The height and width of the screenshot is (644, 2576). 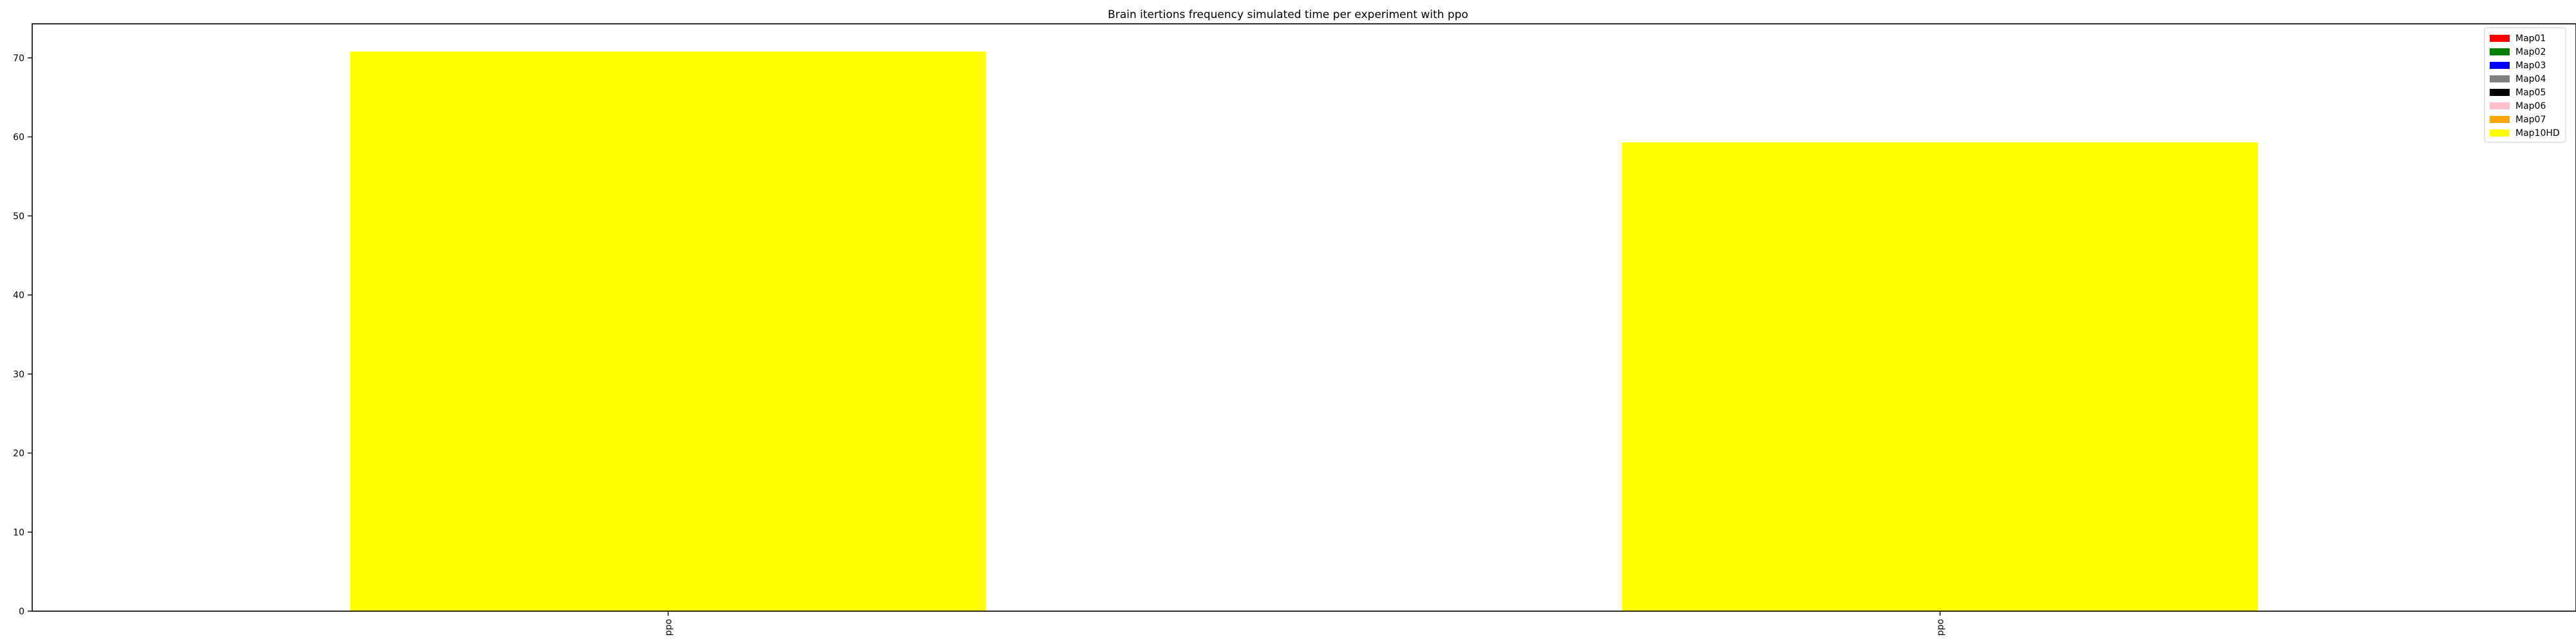 I want to click on legend-swatch-map03, so click(x=2500, y=65).